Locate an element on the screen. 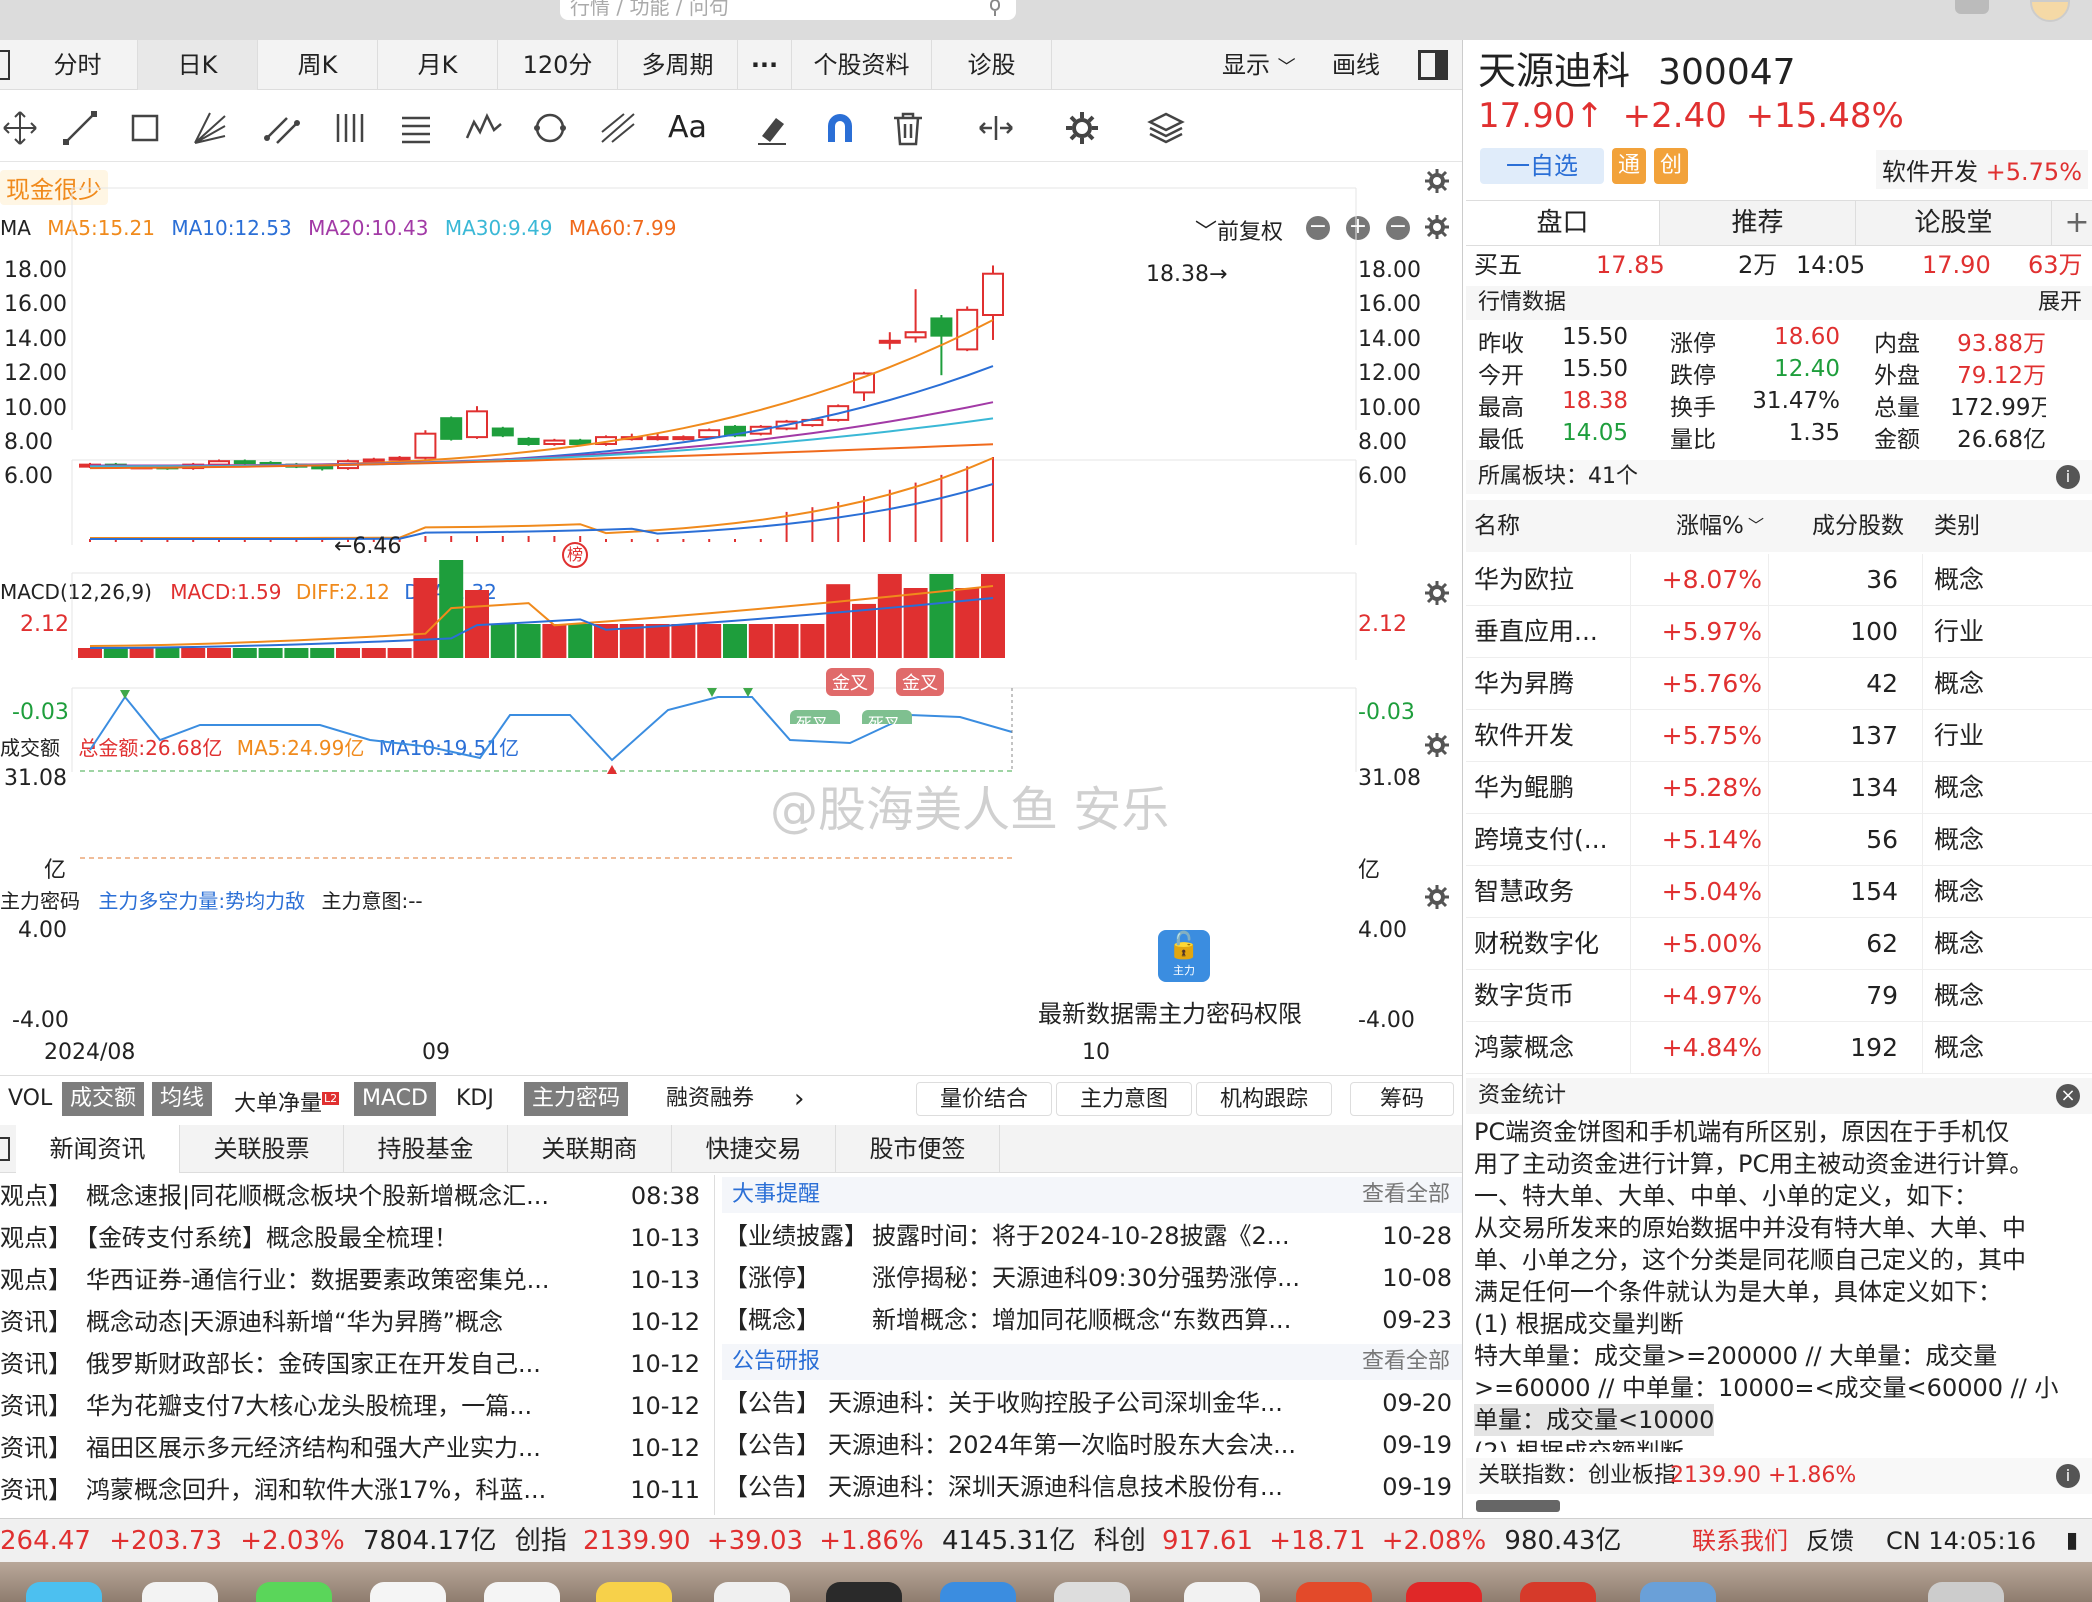 The height and width of the screenshot is (1602, 2092). messages-icon is located at coordinates (294, 1592).